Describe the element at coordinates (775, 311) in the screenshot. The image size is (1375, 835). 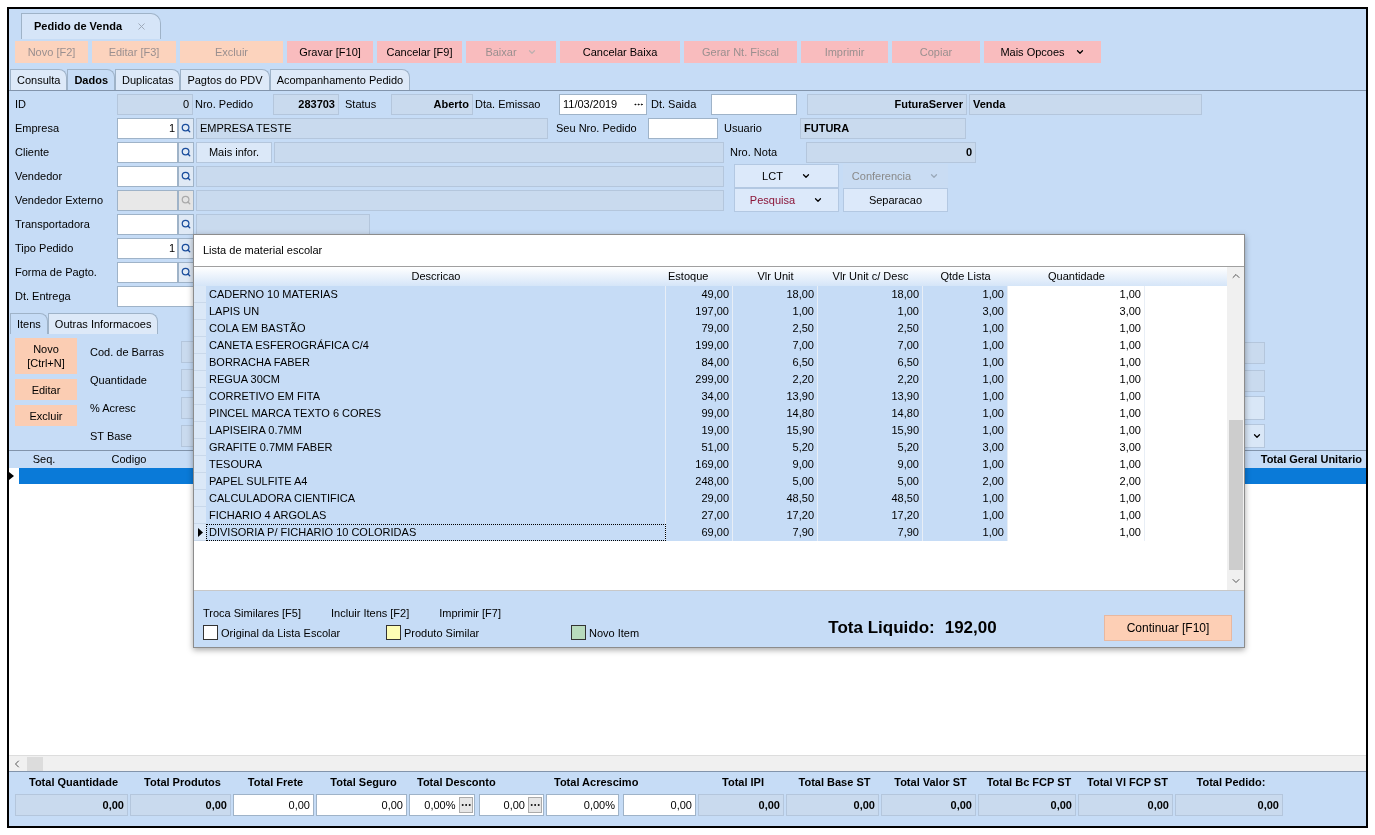
I see `table-cell: 1,00` at that location.